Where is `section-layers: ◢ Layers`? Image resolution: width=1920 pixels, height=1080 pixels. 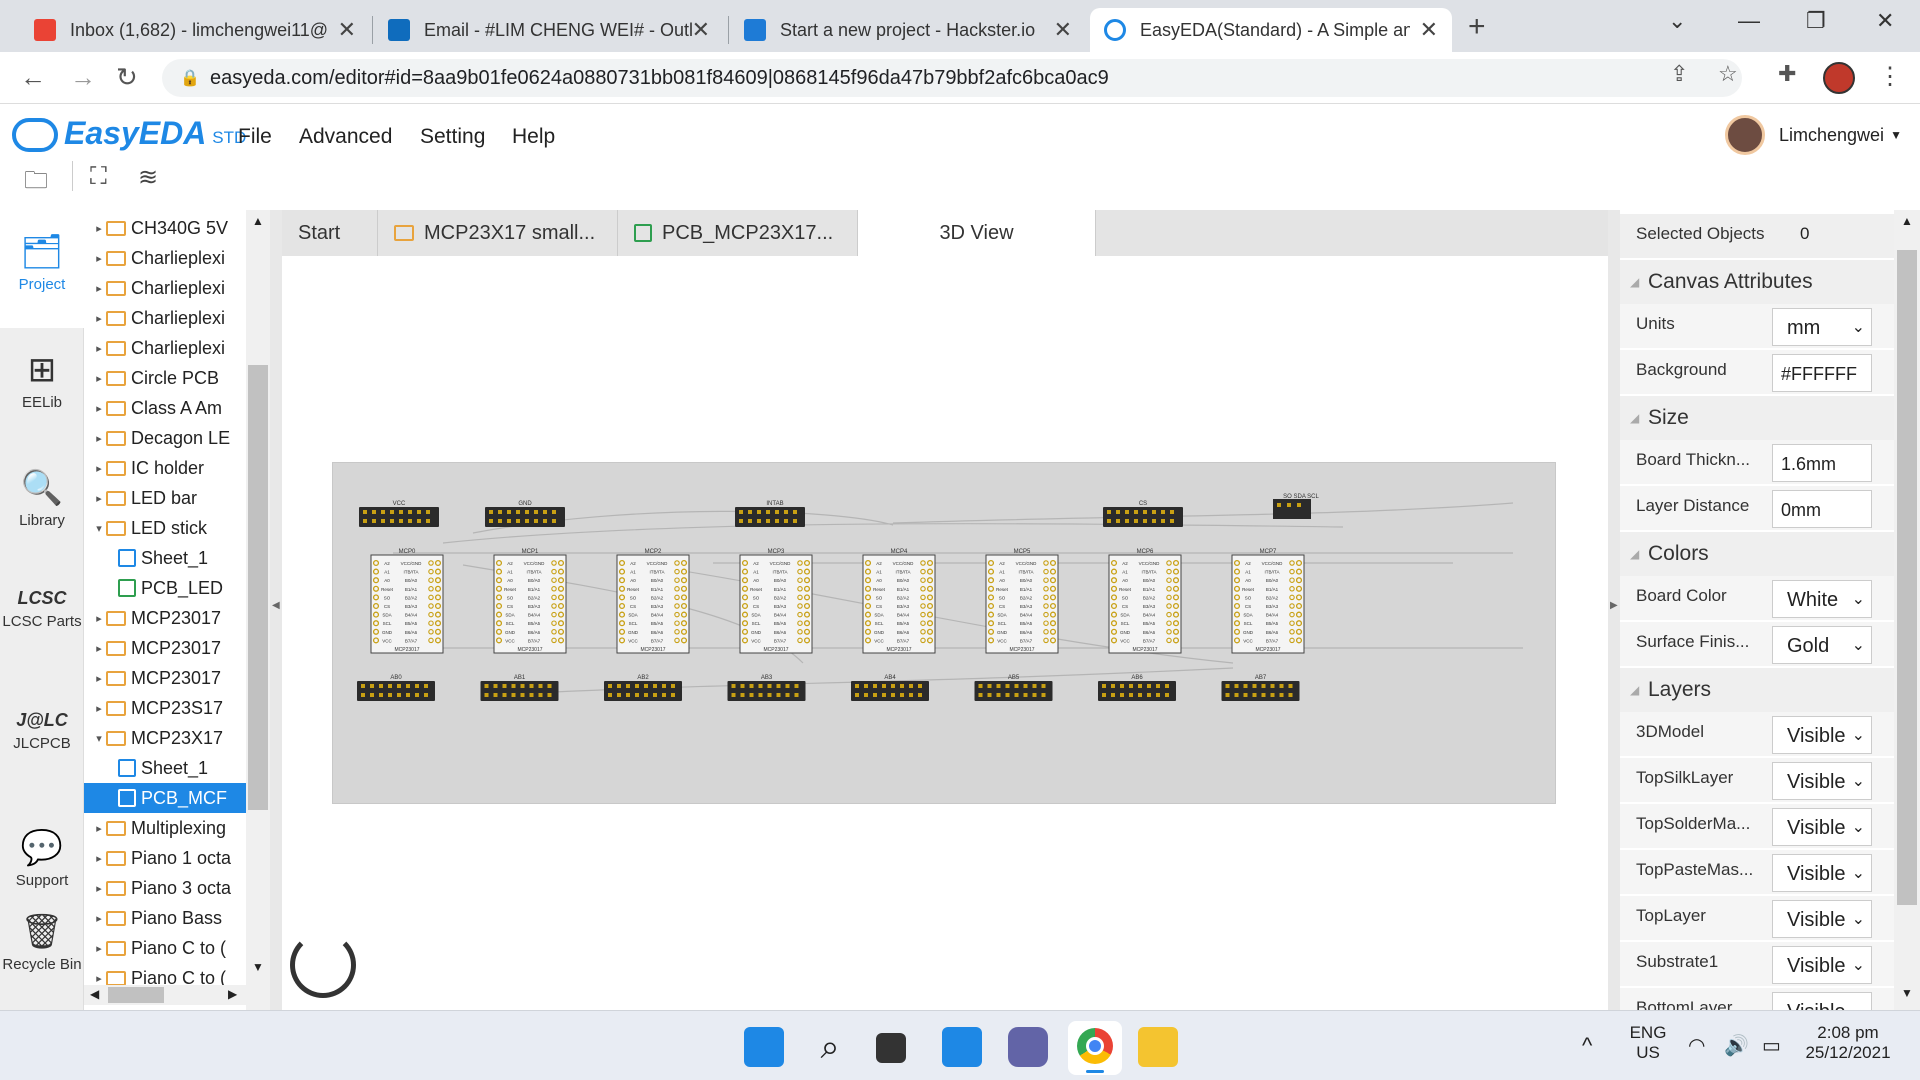
section-layers: ◢ Layers is located at coordinates (1757, 690).